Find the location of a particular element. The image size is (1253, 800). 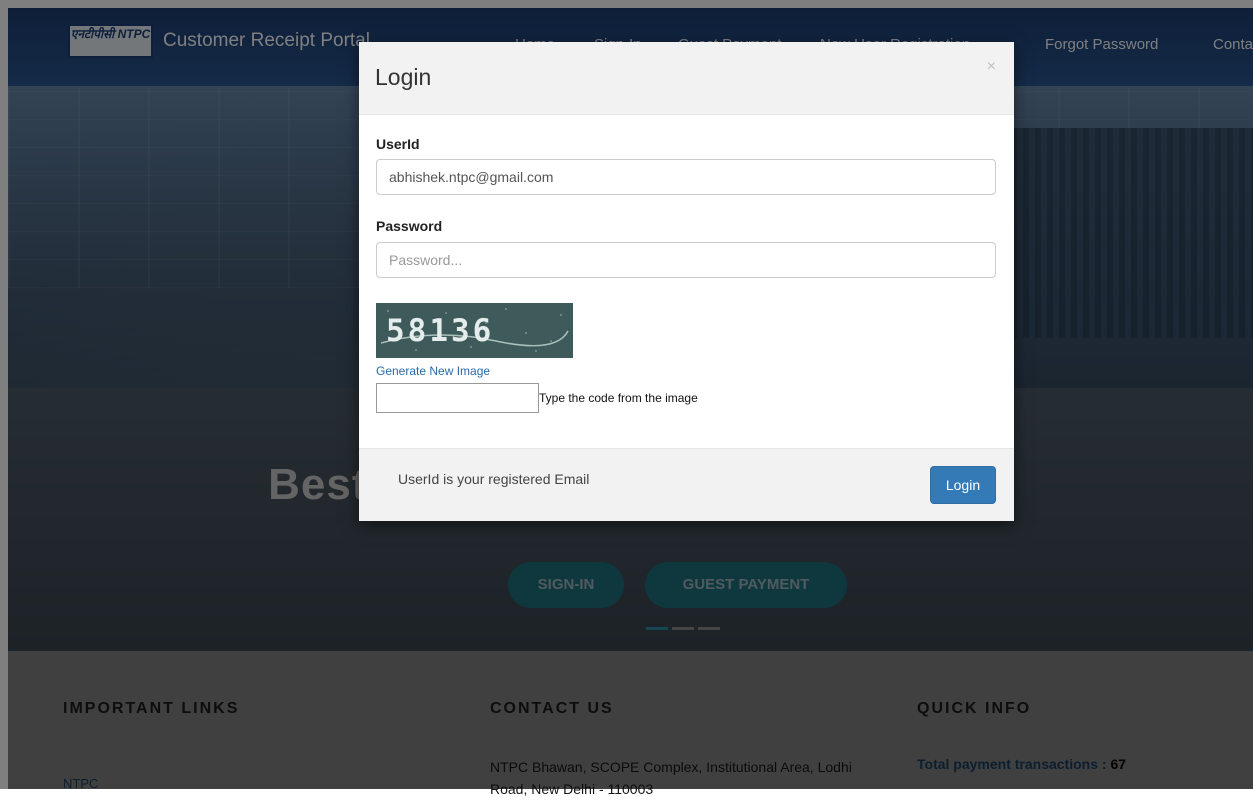

userid-input is located at coordinates (686, 177).